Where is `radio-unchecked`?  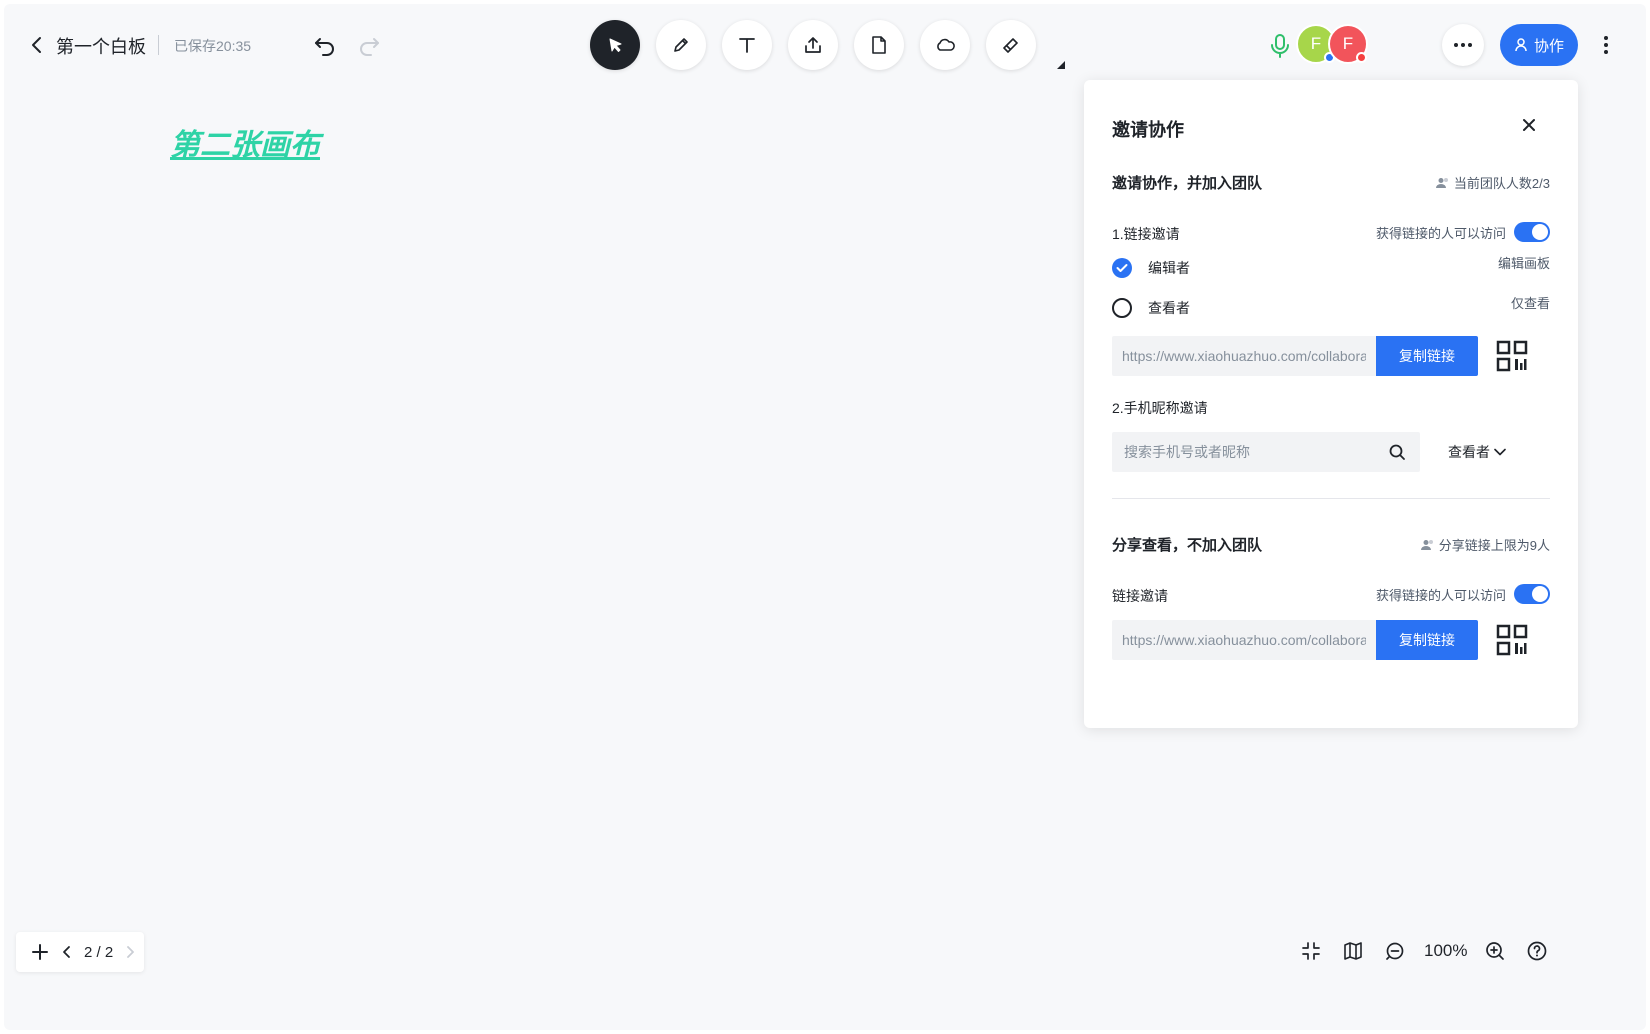
radio-unchecked is located at coordinates (1122, 308).